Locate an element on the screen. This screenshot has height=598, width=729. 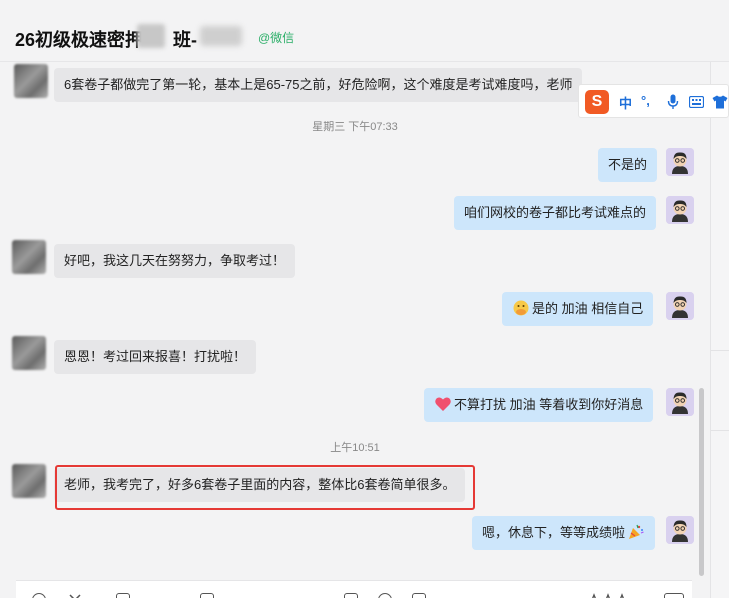
shirt-icon is located at coordinates (720, 102).